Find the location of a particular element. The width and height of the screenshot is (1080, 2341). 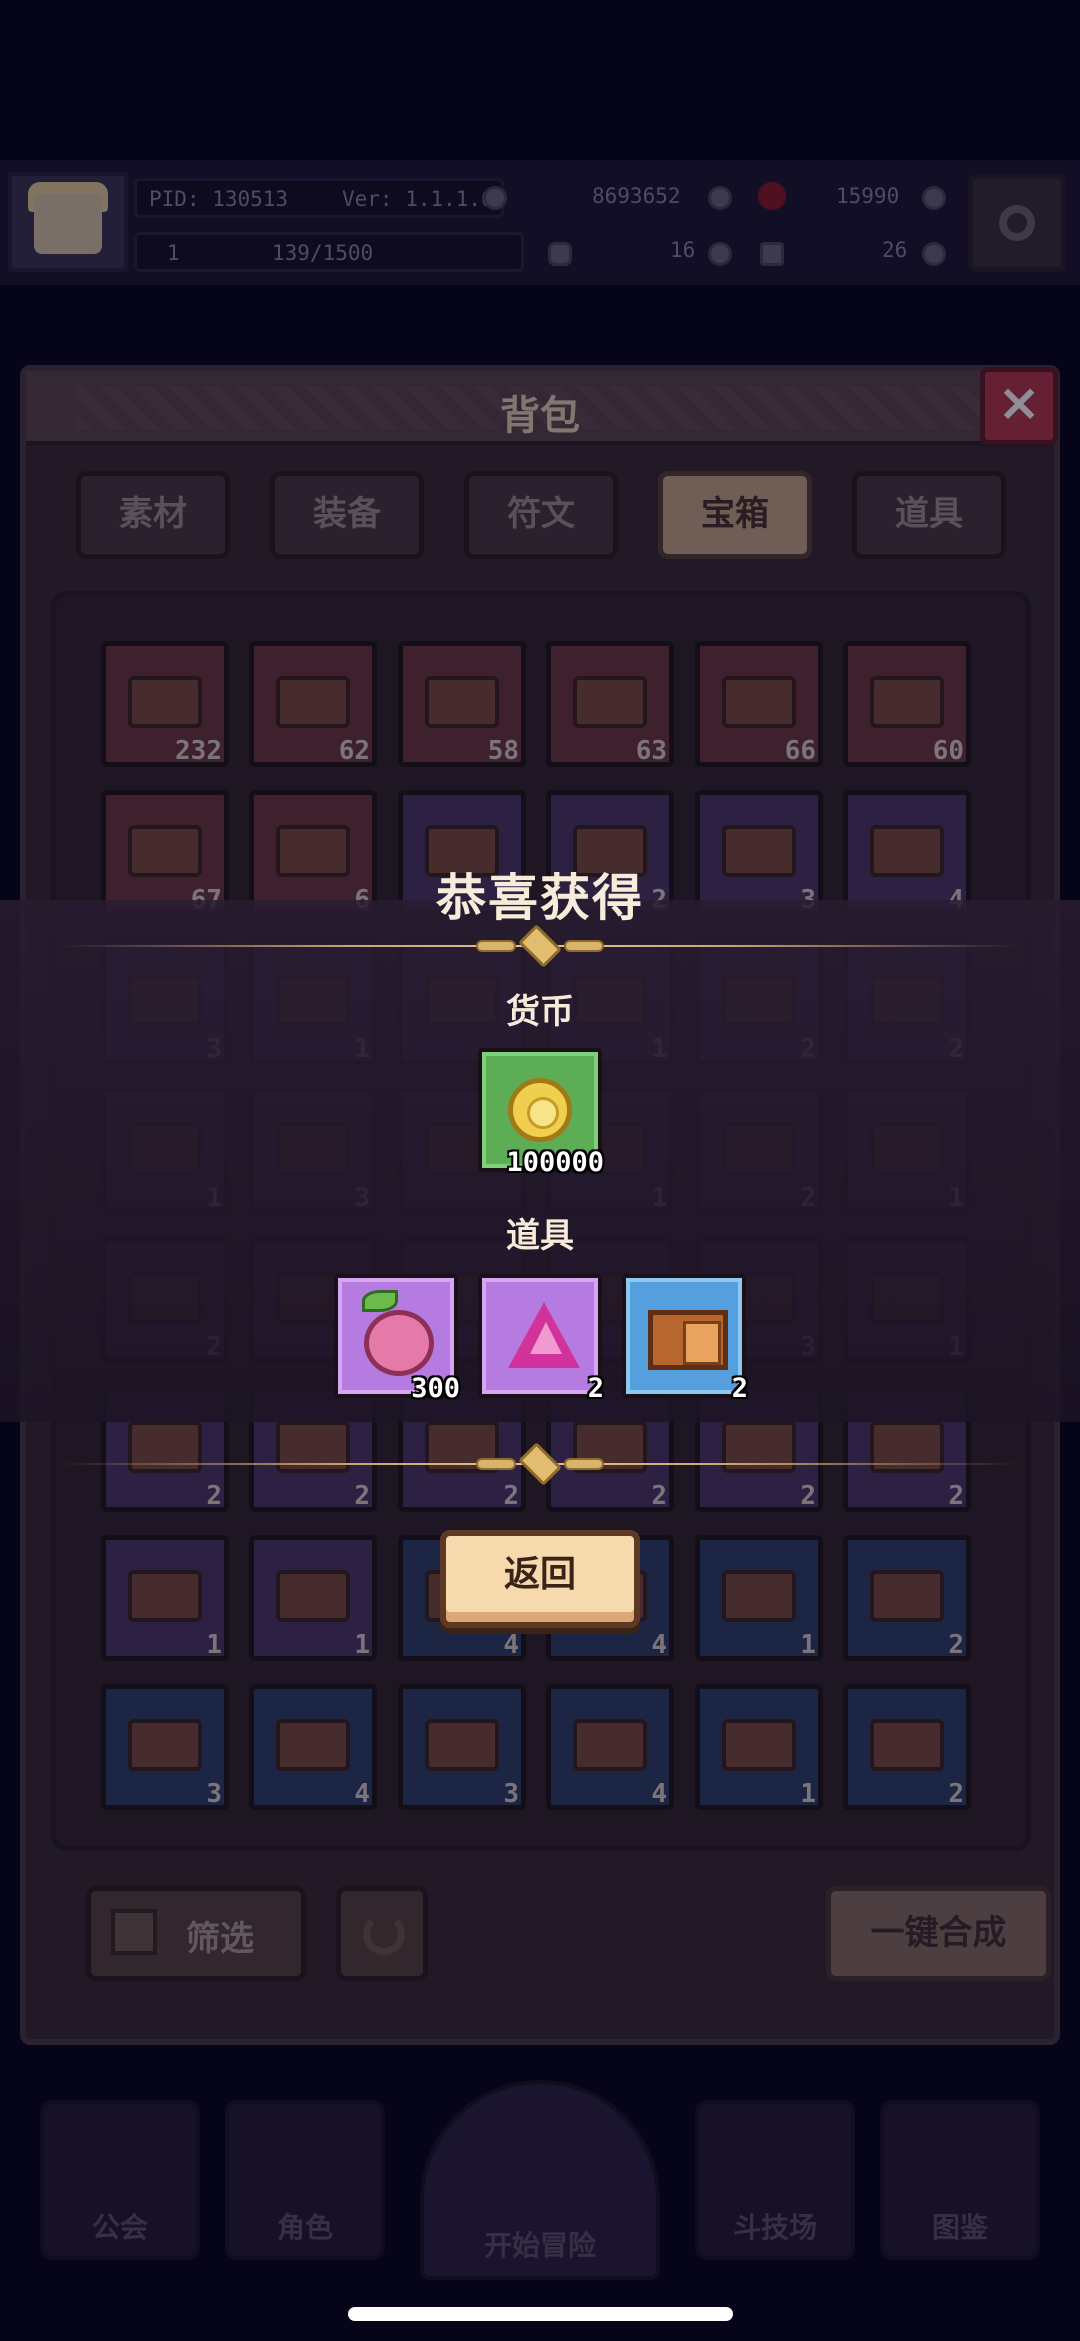

top-ornament-icon is located at coordinates (540, 946).